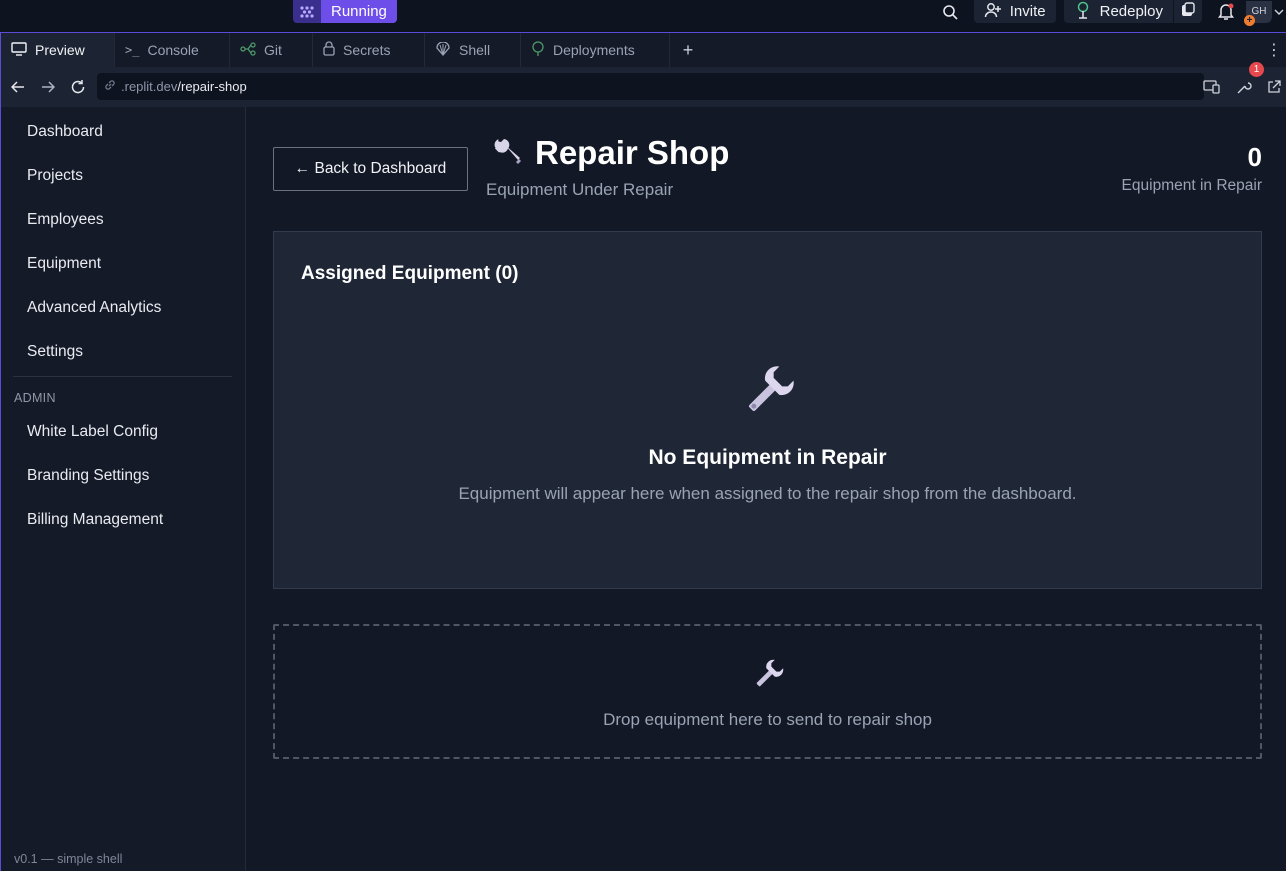 The width and height of the screenshot is (1286, 871). What do you see at coordinates (18, 87) in the screenshot?
I see `back-arrow-icon` at bounding box center [18, 87].